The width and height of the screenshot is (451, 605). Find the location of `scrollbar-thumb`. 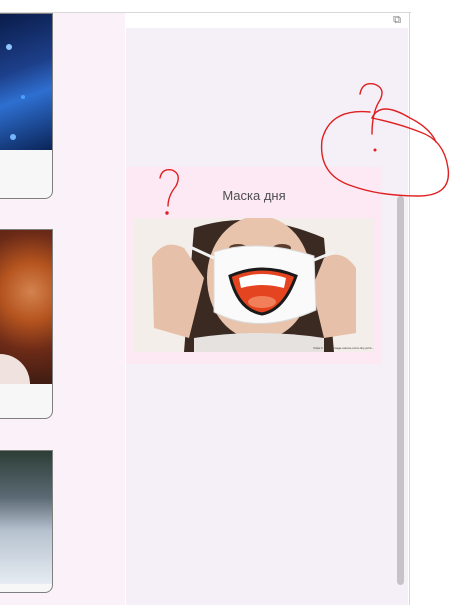

scrollbar-thumb is located at coordinates (400, 390).